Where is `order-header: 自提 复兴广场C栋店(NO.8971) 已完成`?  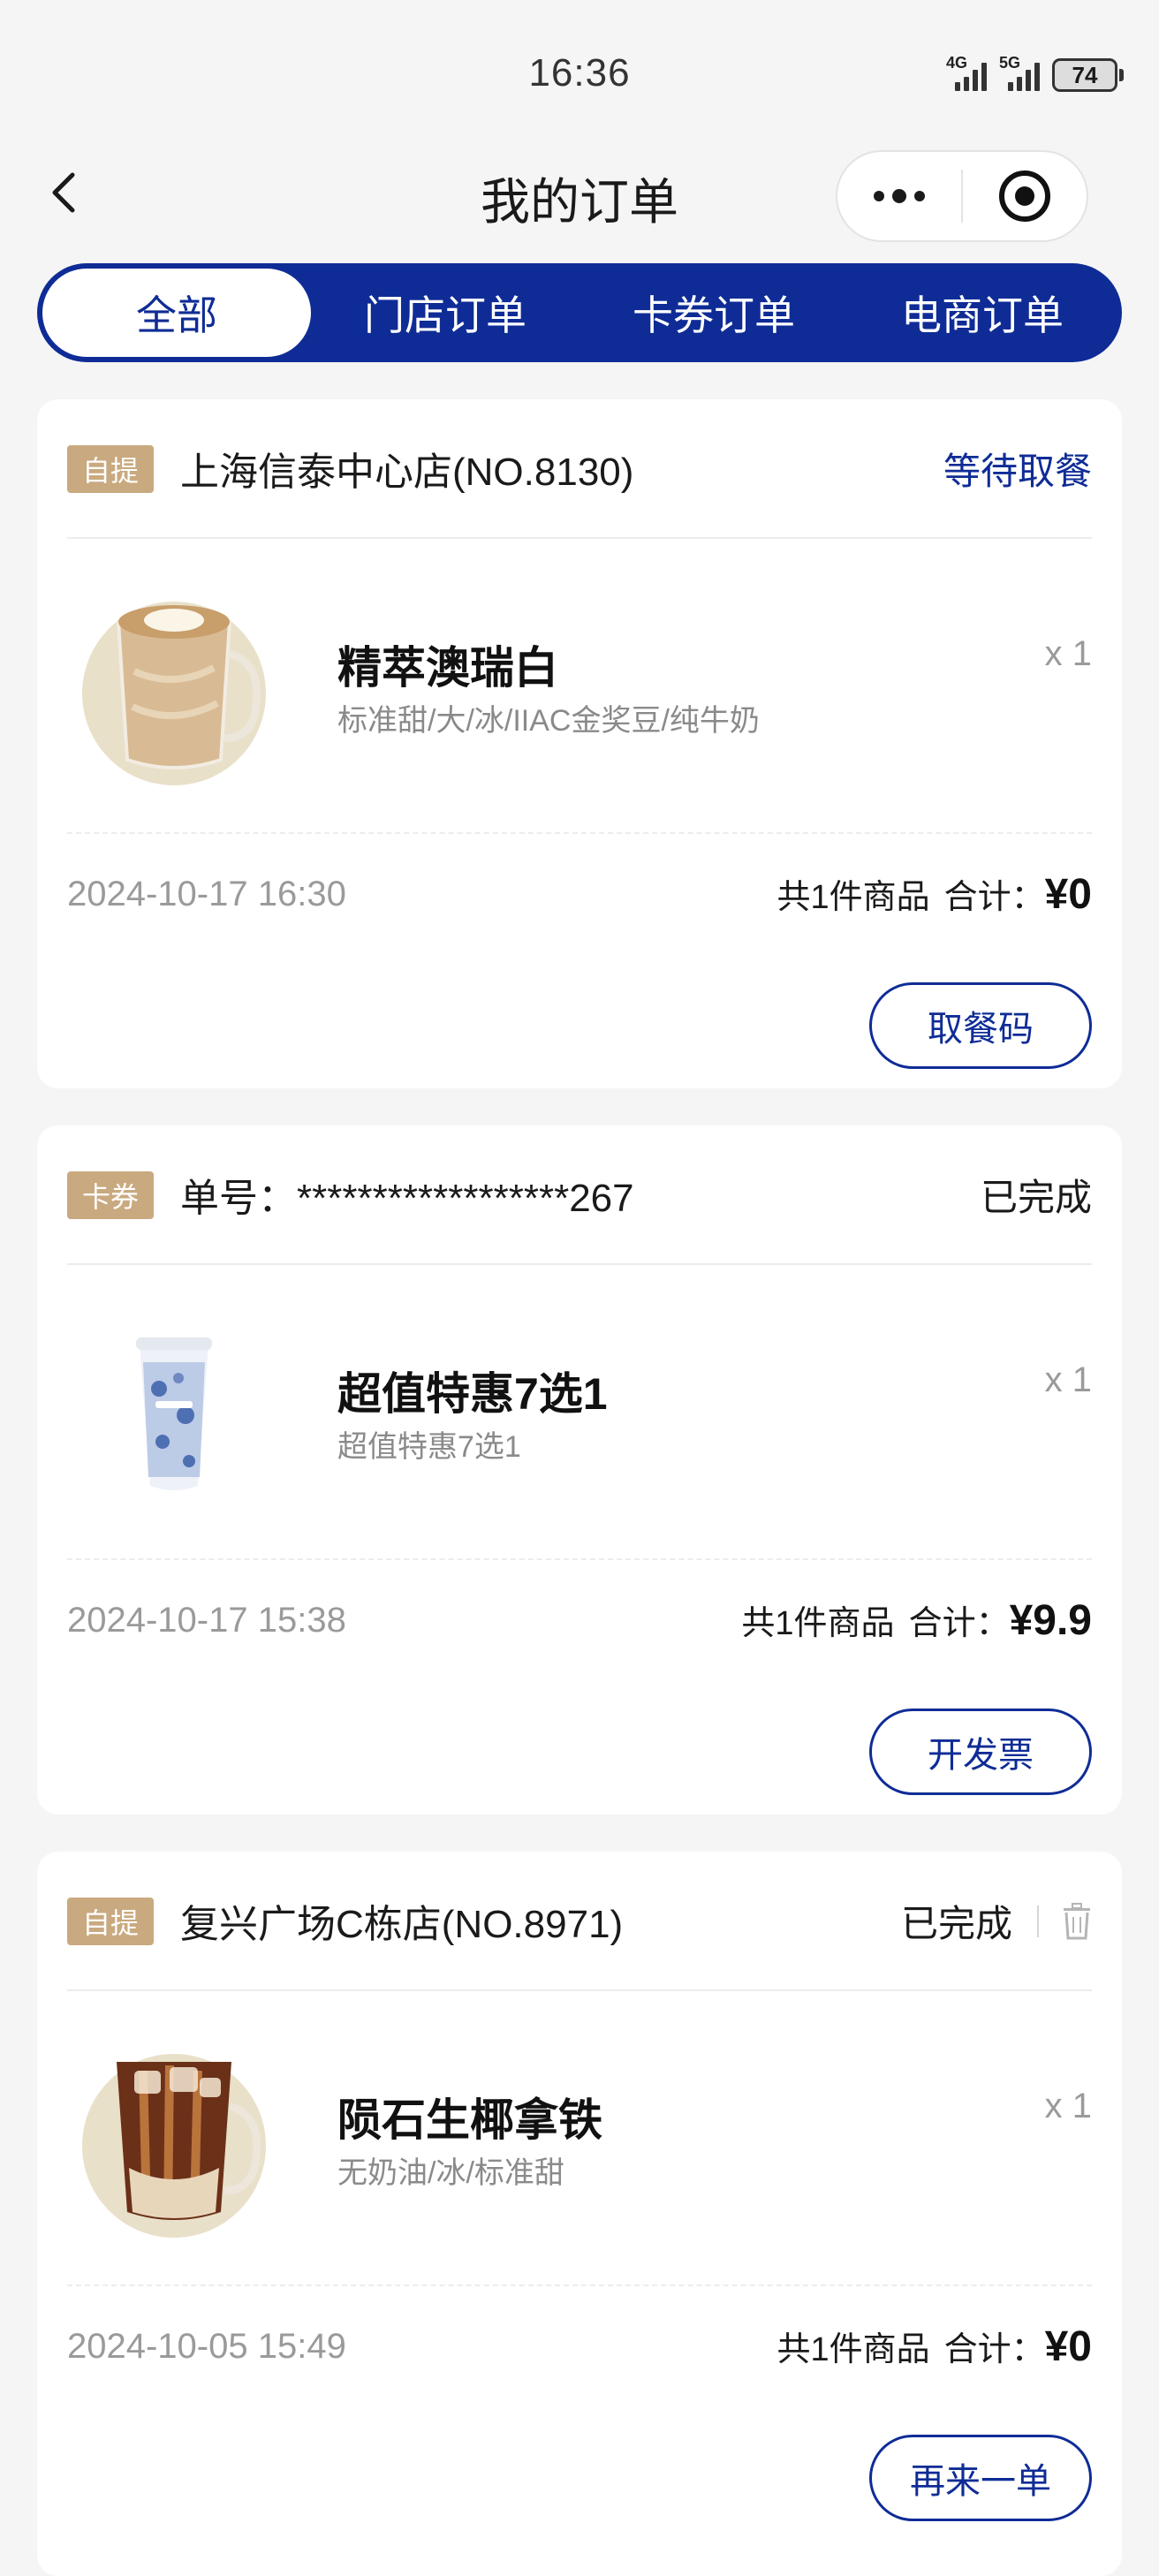 order-header: 自提 复兴广场C栋店(NO.8971) 已完成 is located at coordinates (579, 1922).